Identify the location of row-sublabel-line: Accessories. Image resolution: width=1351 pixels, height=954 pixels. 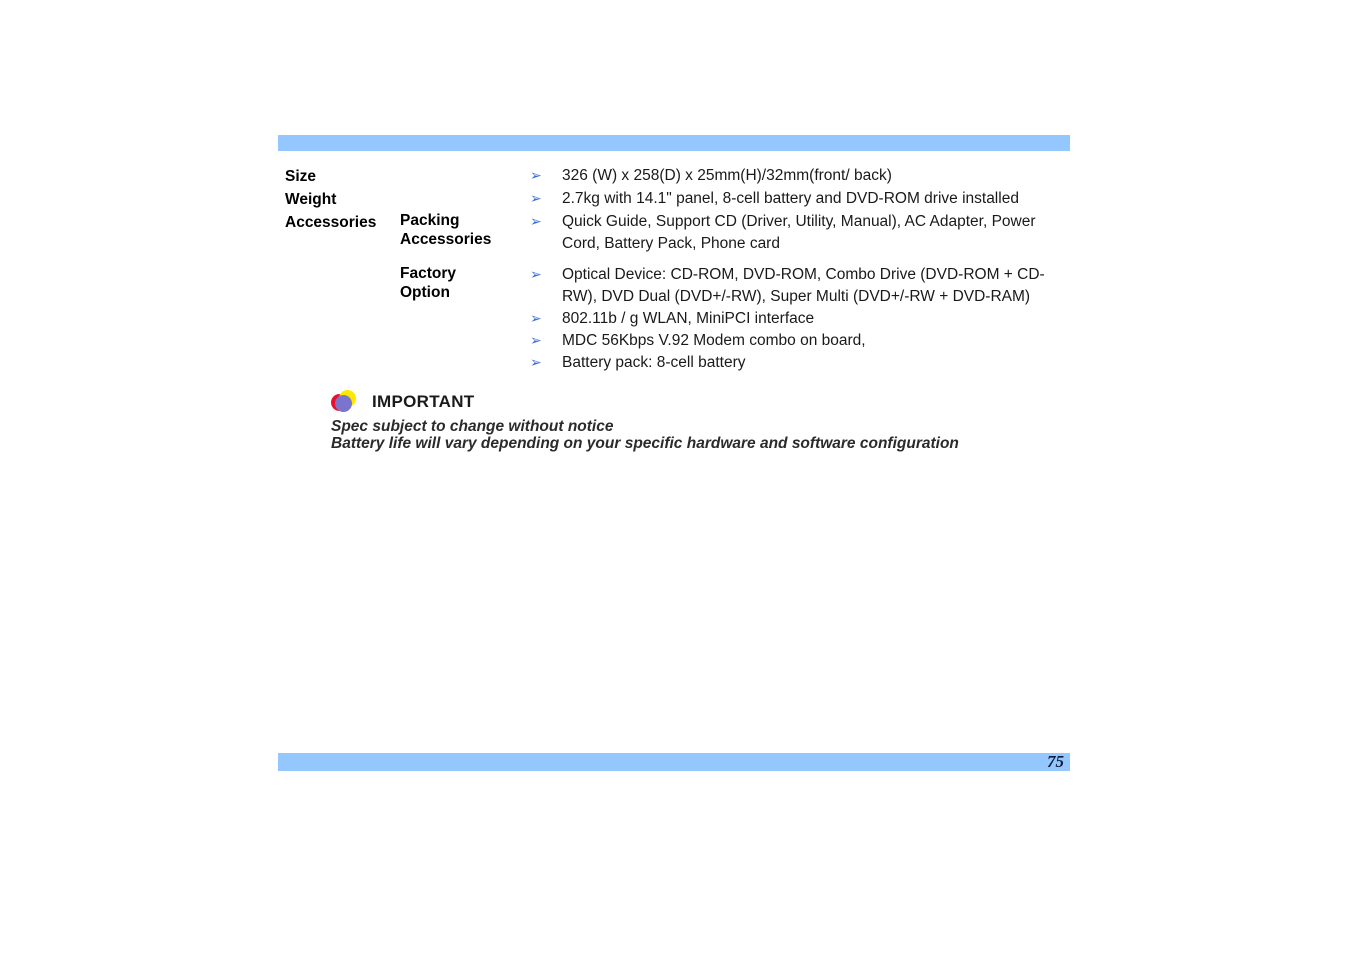
(446, 239).